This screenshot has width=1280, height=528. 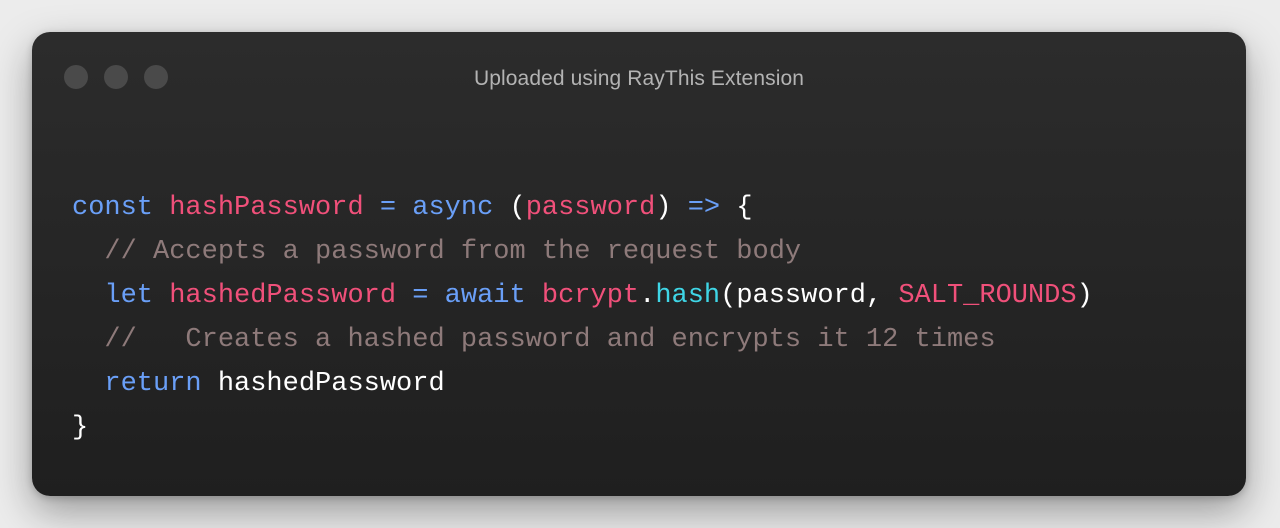 What do you see at coordinates (809, 296) in the screenshot?
I see `call-args: (password,` at bounding box center [809, 296].